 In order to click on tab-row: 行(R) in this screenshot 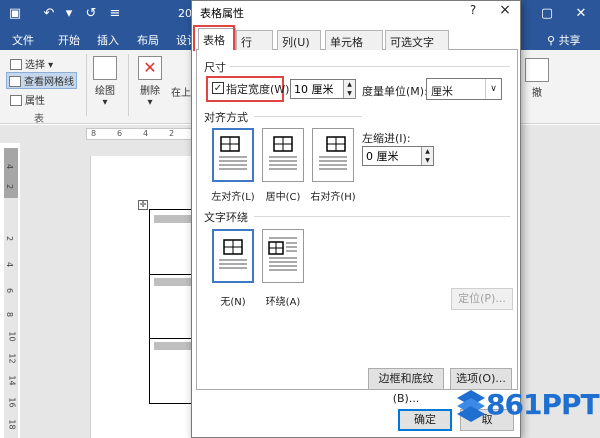, I will do `click(254, 46)`.